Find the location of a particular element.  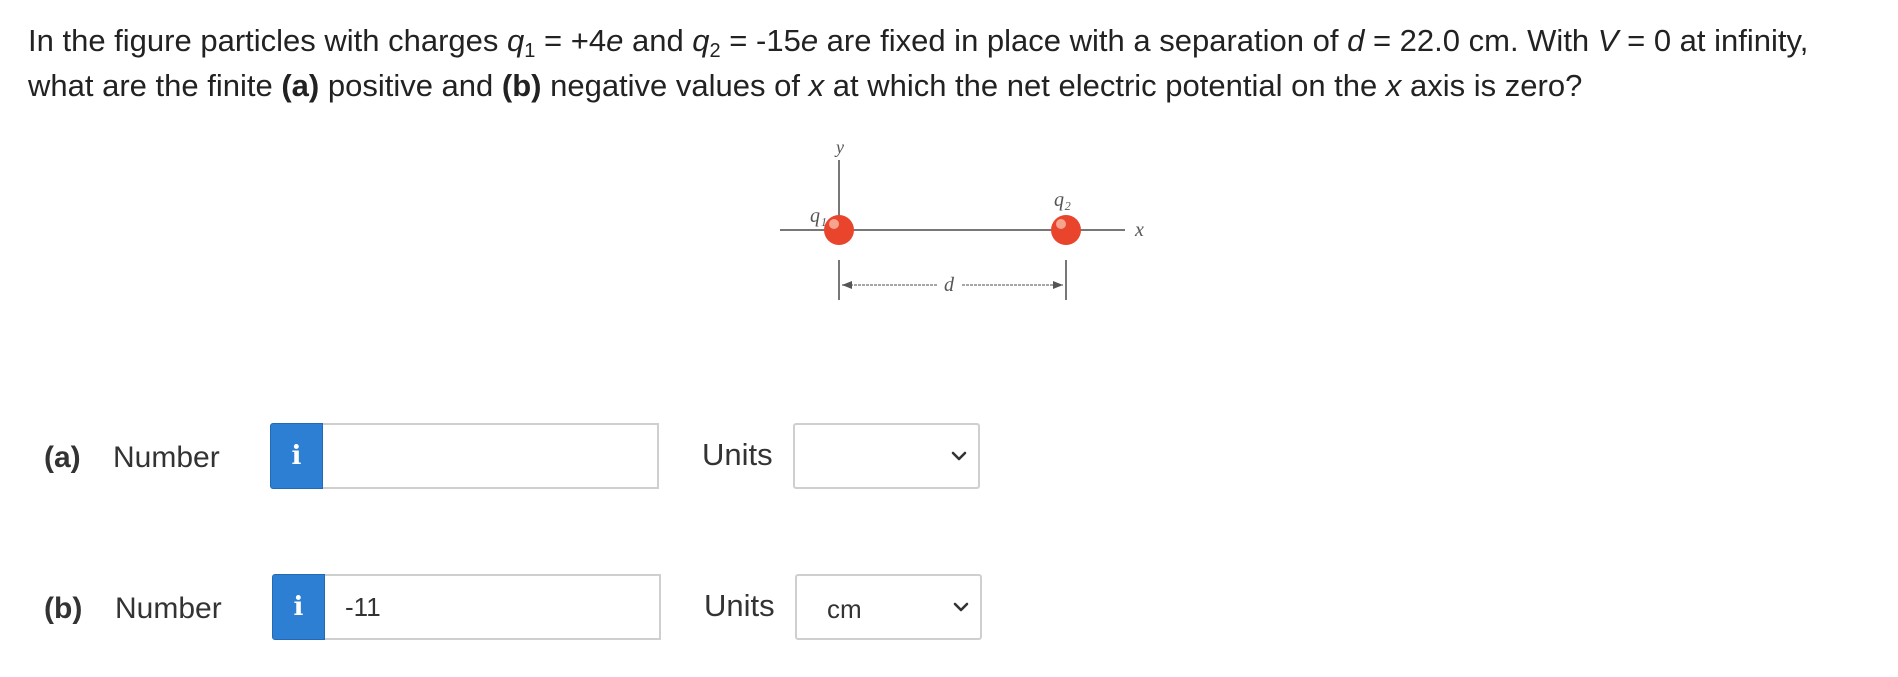

answer-row-b: (b) Number i Units cm is located at coordinates (949, 607).